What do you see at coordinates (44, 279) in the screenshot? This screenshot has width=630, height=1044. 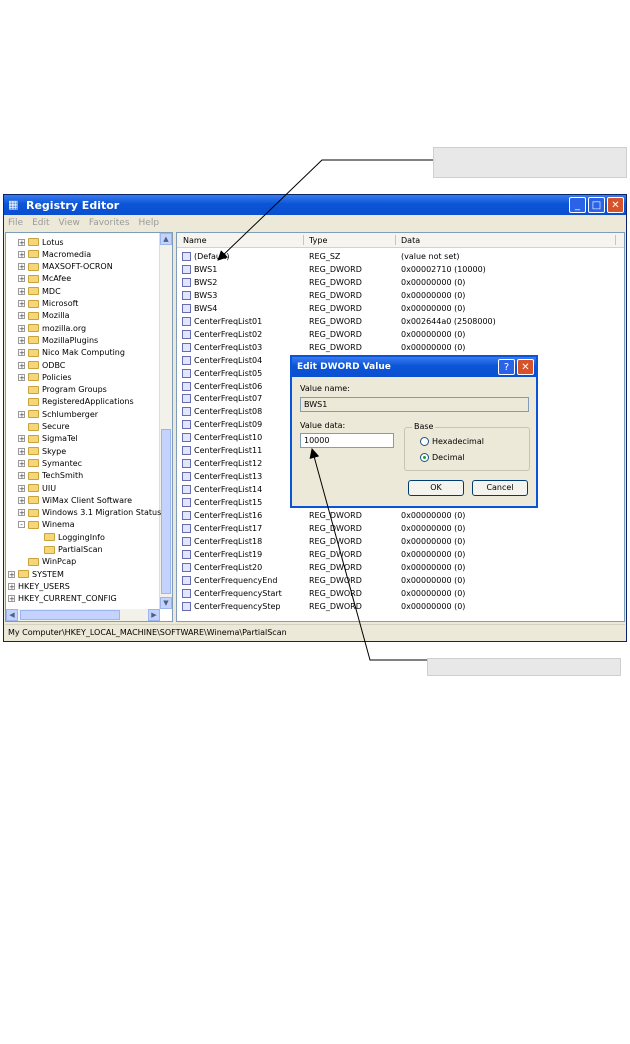 I see `tree-item: + McAfee` at bounding box center [44, 279].